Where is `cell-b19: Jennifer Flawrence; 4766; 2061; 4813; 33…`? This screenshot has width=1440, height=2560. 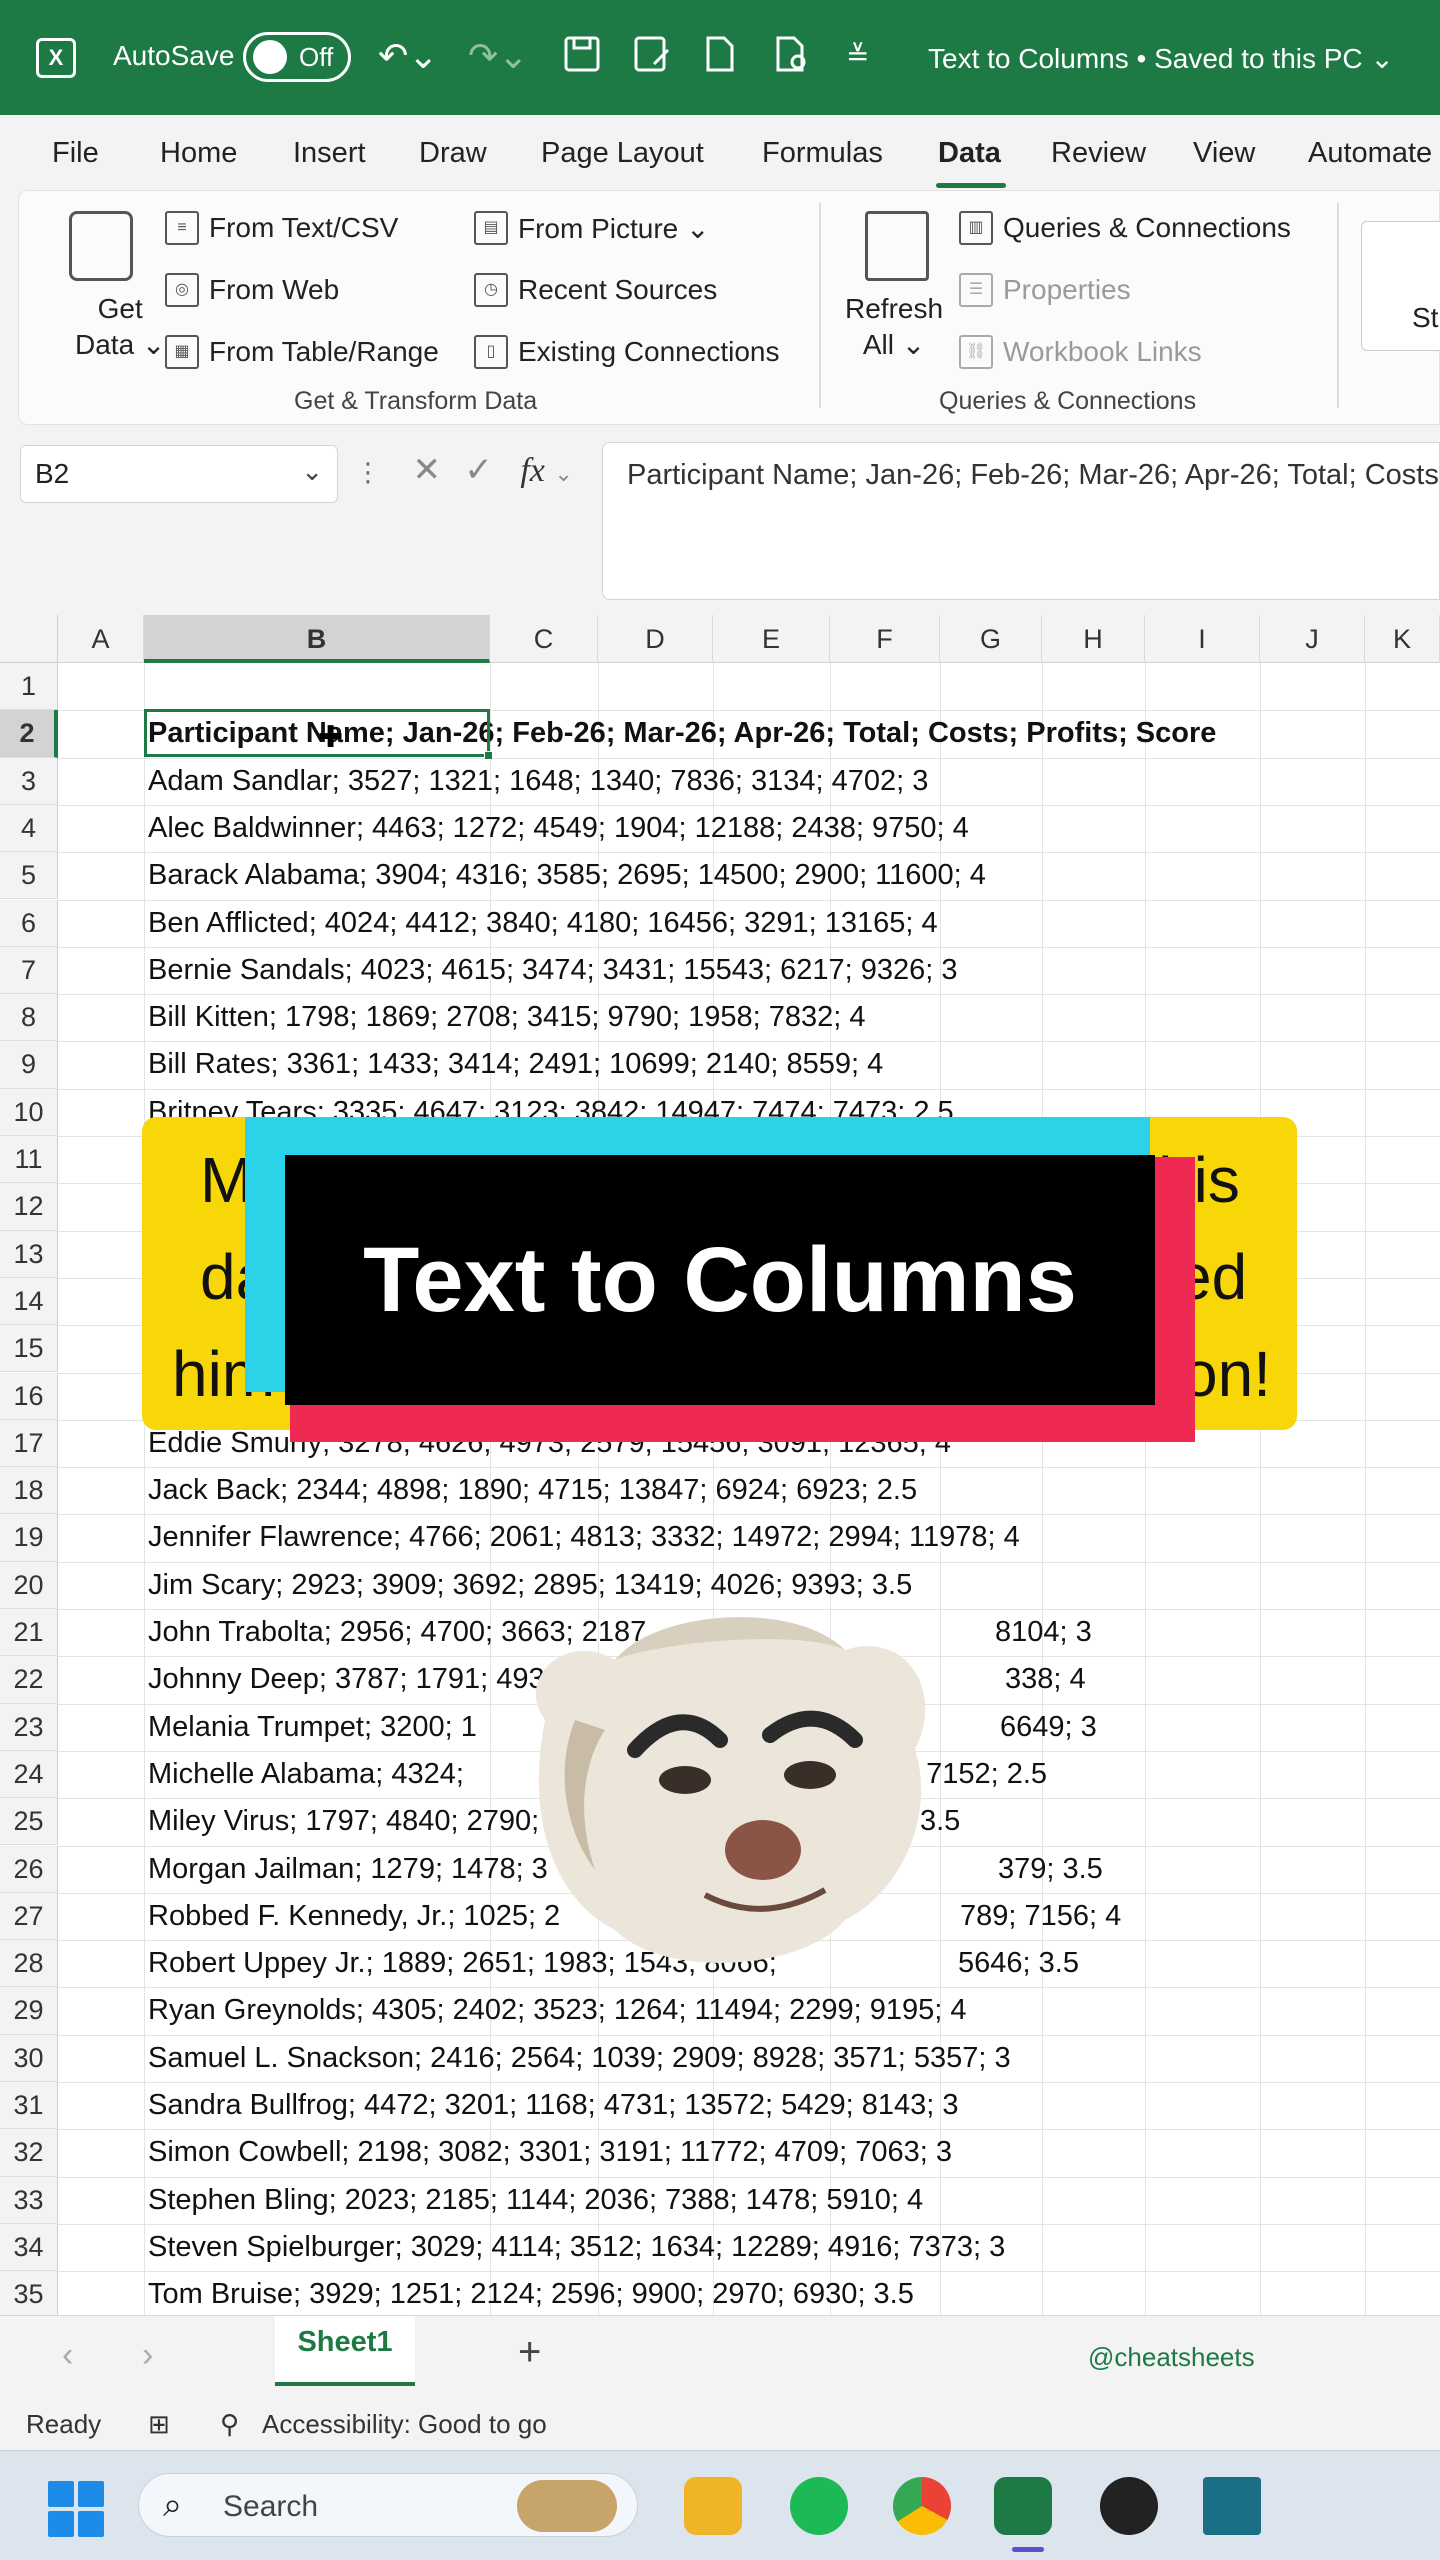 cell-b19: Jennifer Flawrence; 4766; 2061; 4813; 33… is located at coordinates (584, 1537).